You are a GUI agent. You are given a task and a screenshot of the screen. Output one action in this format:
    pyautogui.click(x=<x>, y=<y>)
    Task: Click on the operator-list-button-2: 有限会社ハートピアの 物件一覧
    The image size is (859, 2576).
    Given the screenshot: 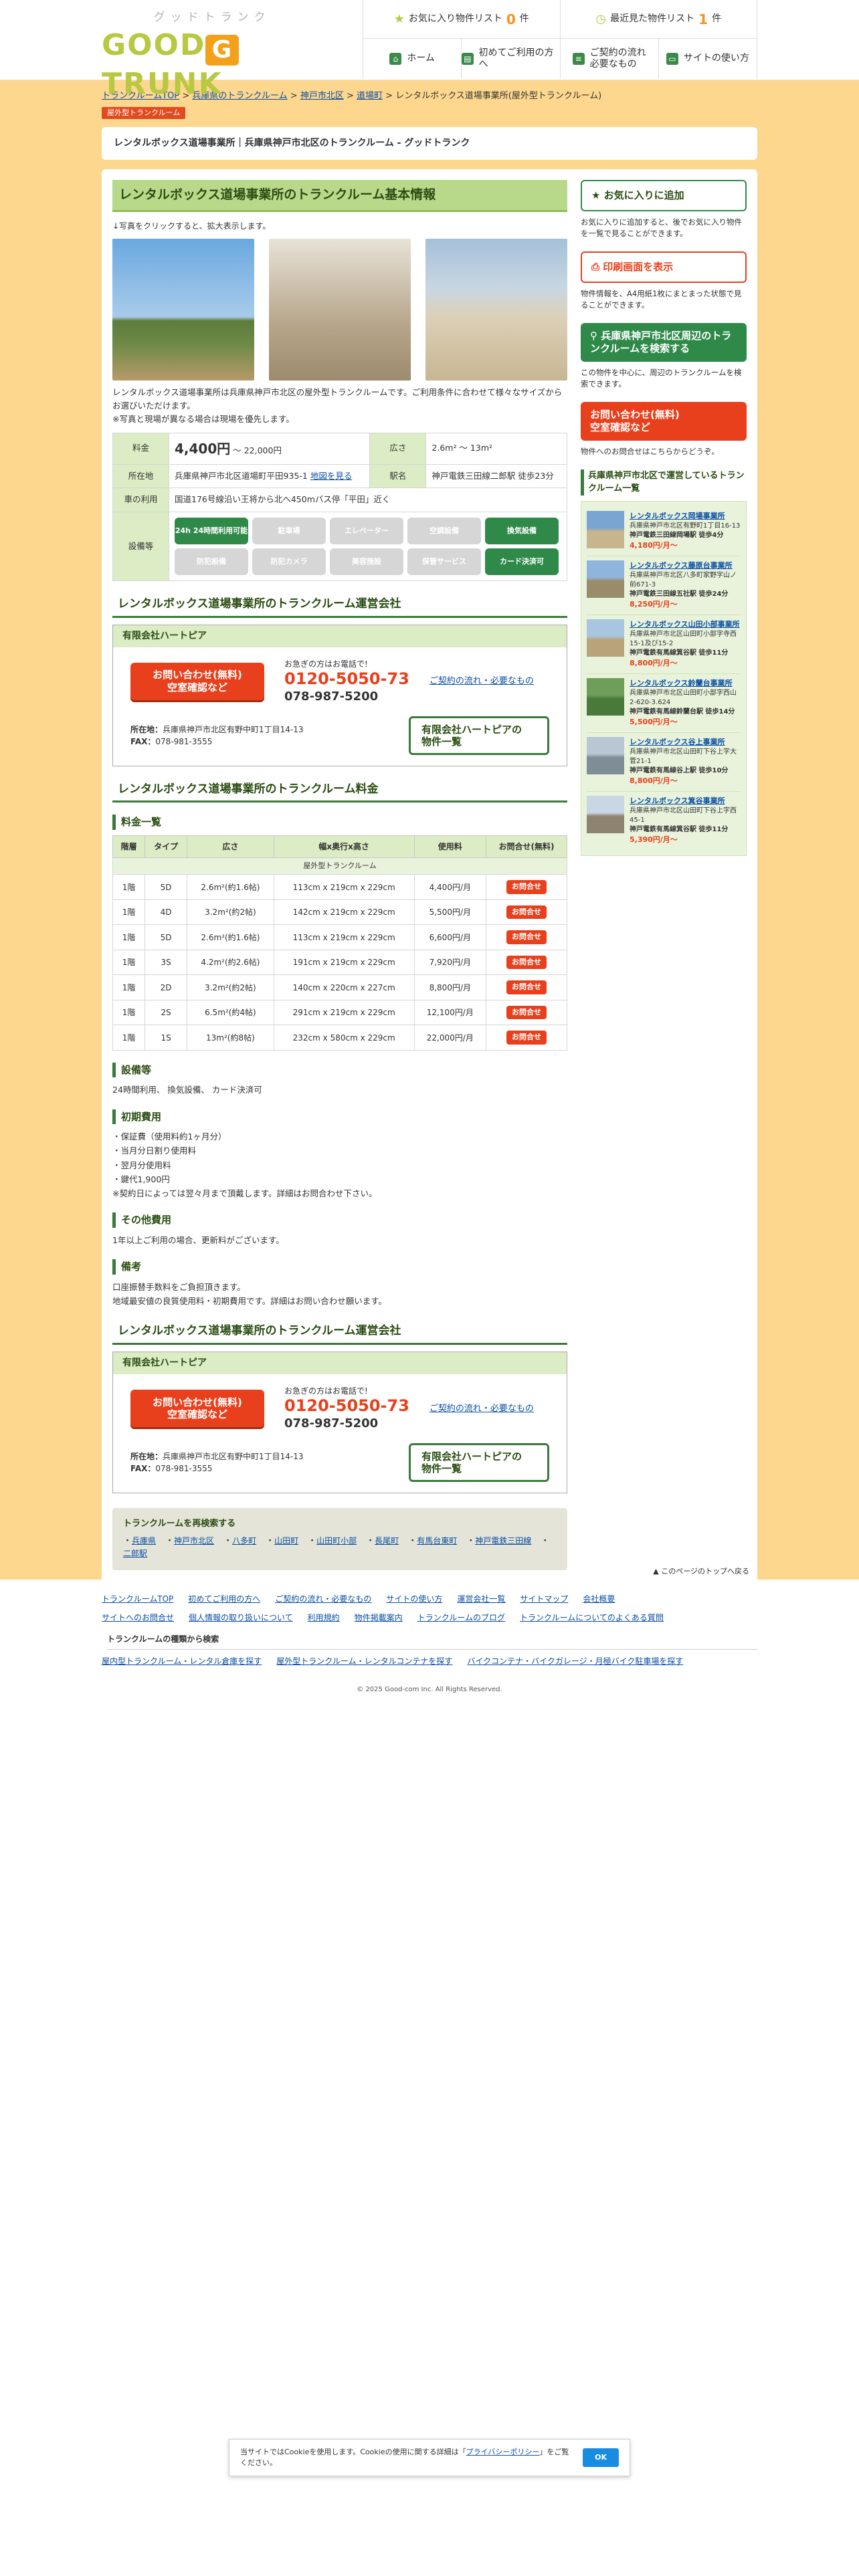 What is the action you would take?
    pyautogui.click(x=479, y=1463)
    